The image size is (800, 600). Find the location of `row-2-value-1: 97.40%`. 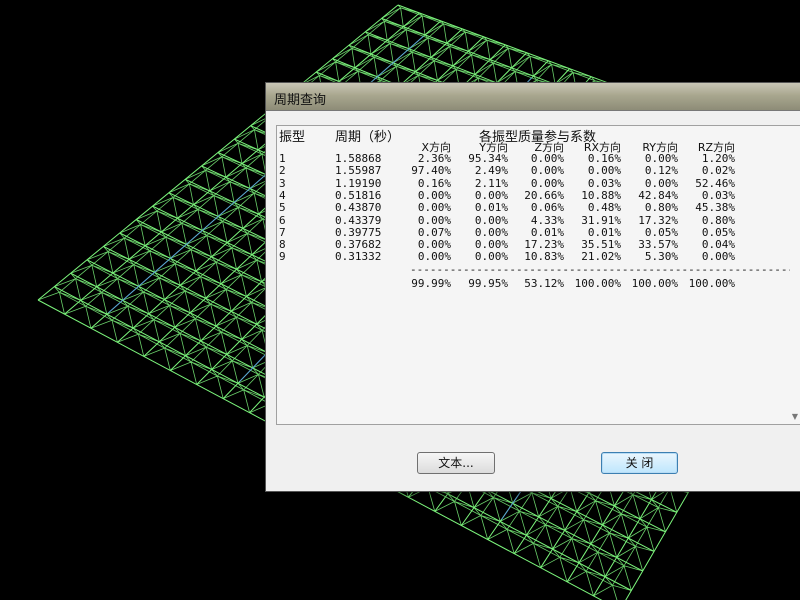

row-2-value-1: 97.40% is located at coordinates (431, 170).